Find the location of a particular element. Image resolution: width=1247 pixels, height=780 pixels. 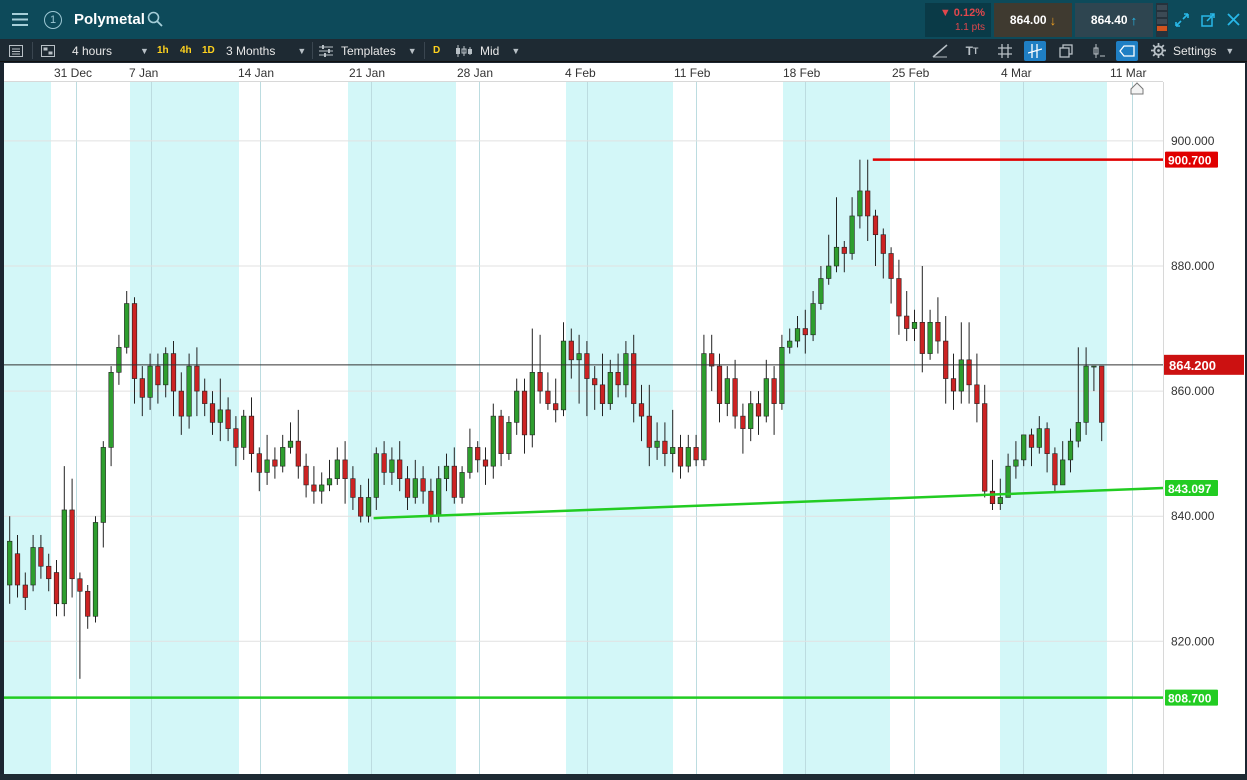

quick-interval-4h: 4h is located at coordinates (186, 50).